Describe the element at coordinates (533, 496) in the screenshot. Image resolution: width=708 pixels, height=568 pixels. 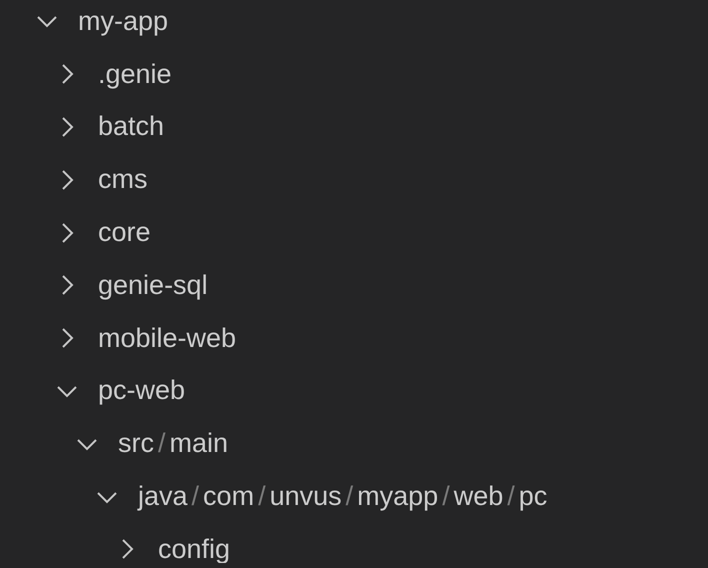
I see `folder-name: pc` at that location.